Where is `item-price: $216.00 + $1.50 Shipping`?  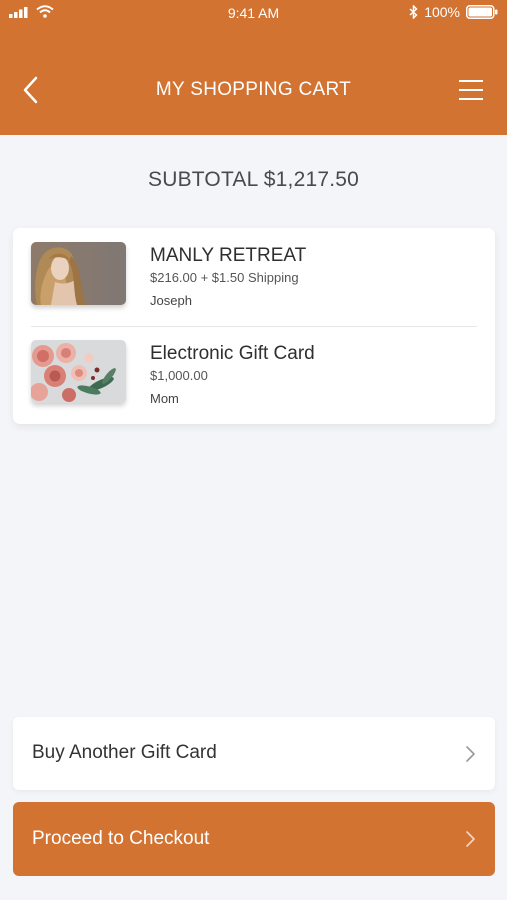
item-price: $216.00 + $1.50 Shipping is located at coordinates (224, 277).